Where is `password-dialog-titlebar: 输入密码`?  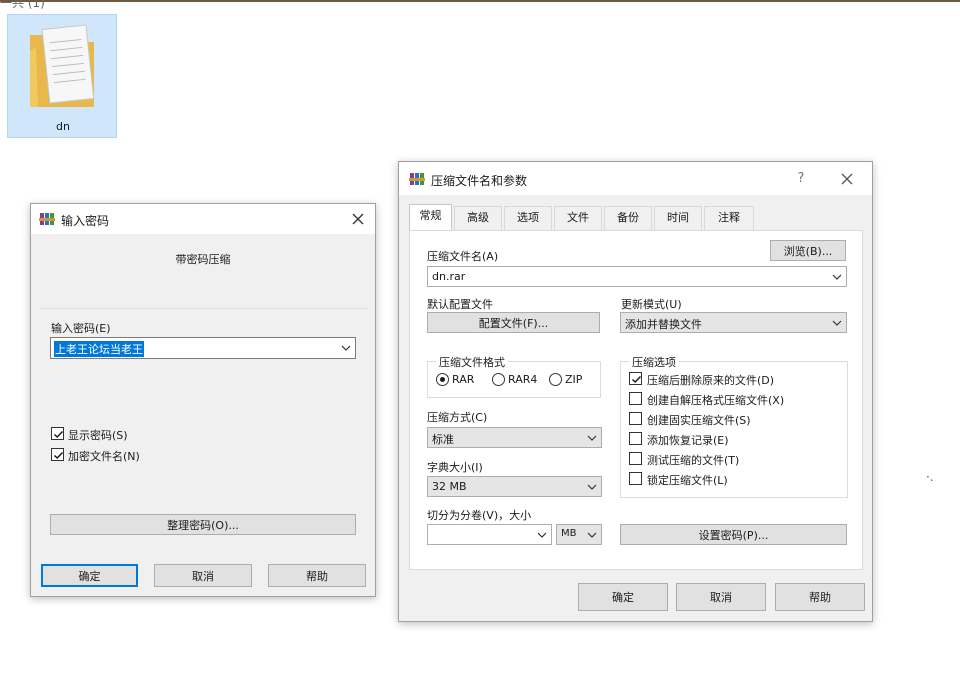 password-dialog-titlebar: 输入密码 is located at coordinates (203, 219).